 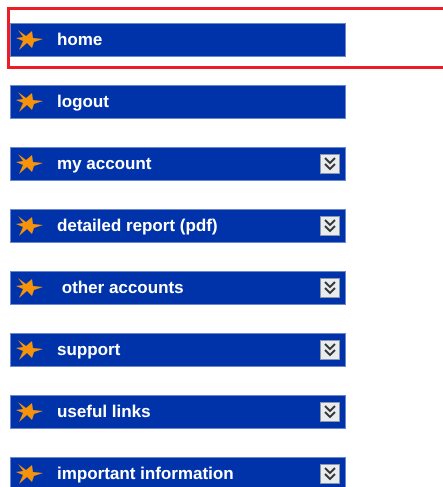 I want to click on menu-link: support, so click(x=178, y=350).